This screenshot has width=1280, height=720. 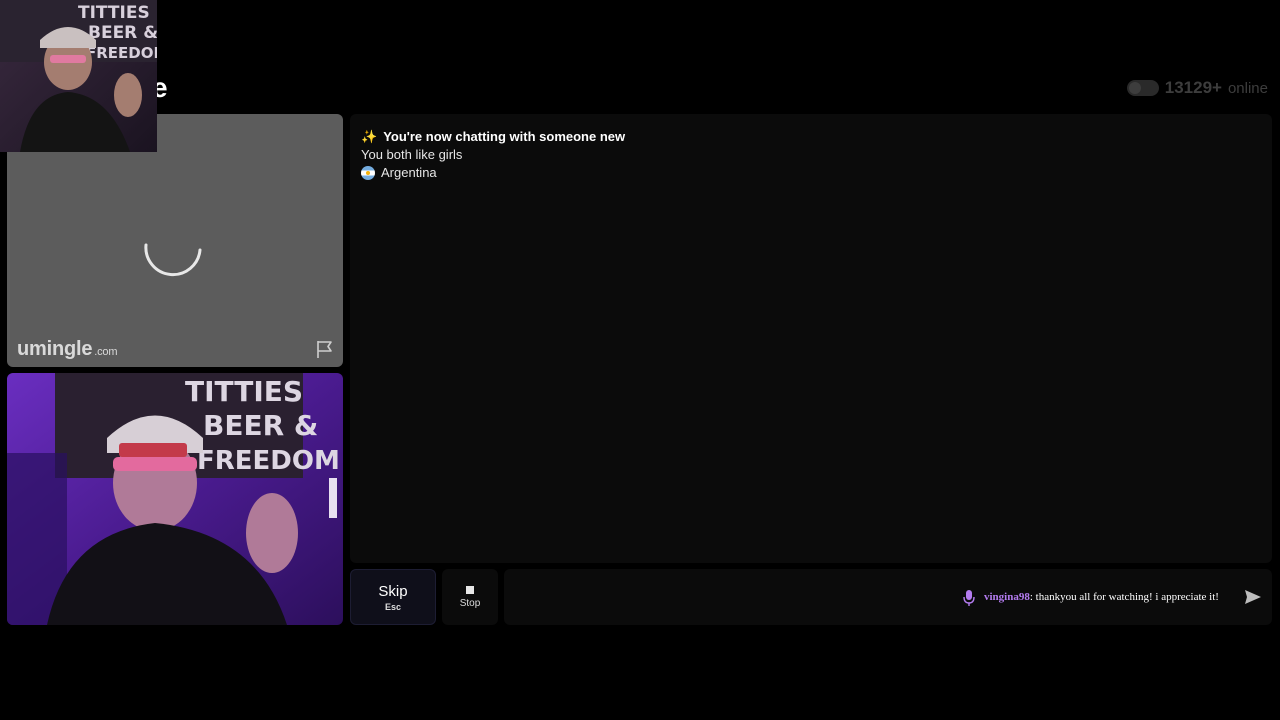 I want to click on chat-message: Argentina, so click(x=811, y=173).